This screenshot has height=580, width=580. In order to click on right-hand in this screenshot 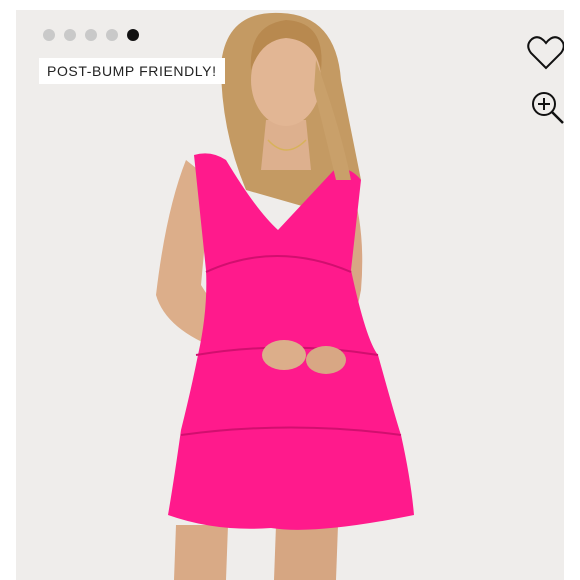, I will do `click(326, 360)`.